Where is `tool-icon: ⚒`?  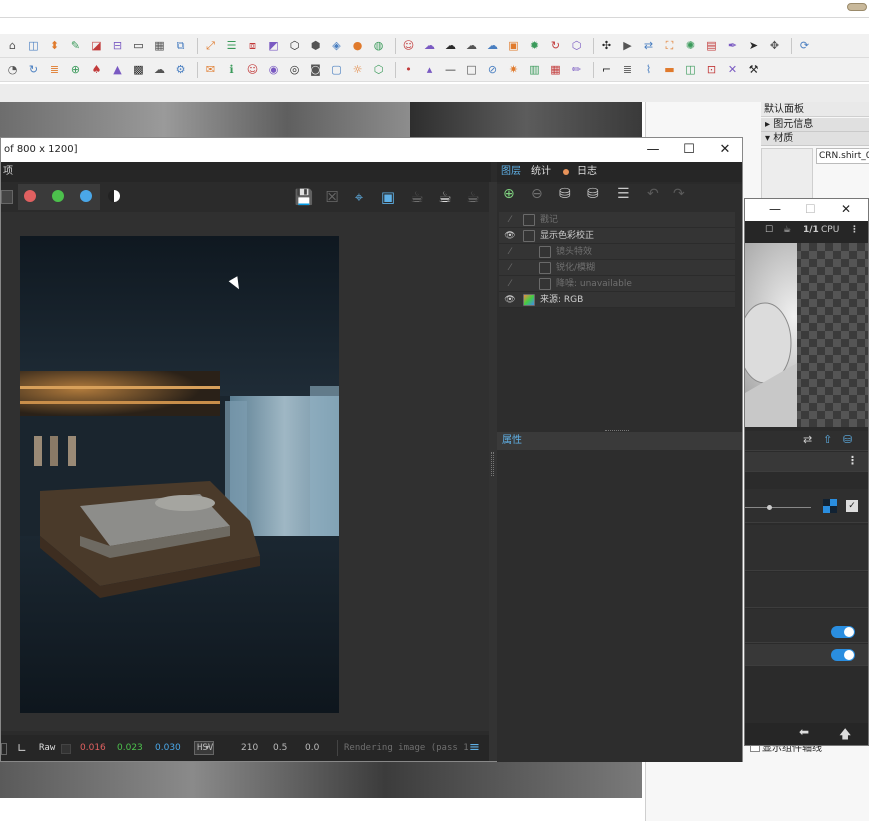 tool-icon: ⚒ is located at coordinates (753, 69).